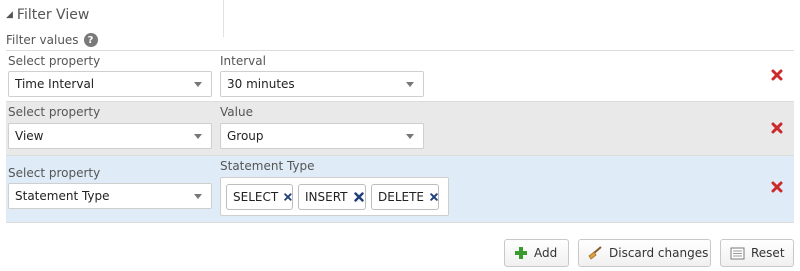 The height and width of the screenshot is (271, 800). I want to click on tag-label: INSERT, so click(326, 197).